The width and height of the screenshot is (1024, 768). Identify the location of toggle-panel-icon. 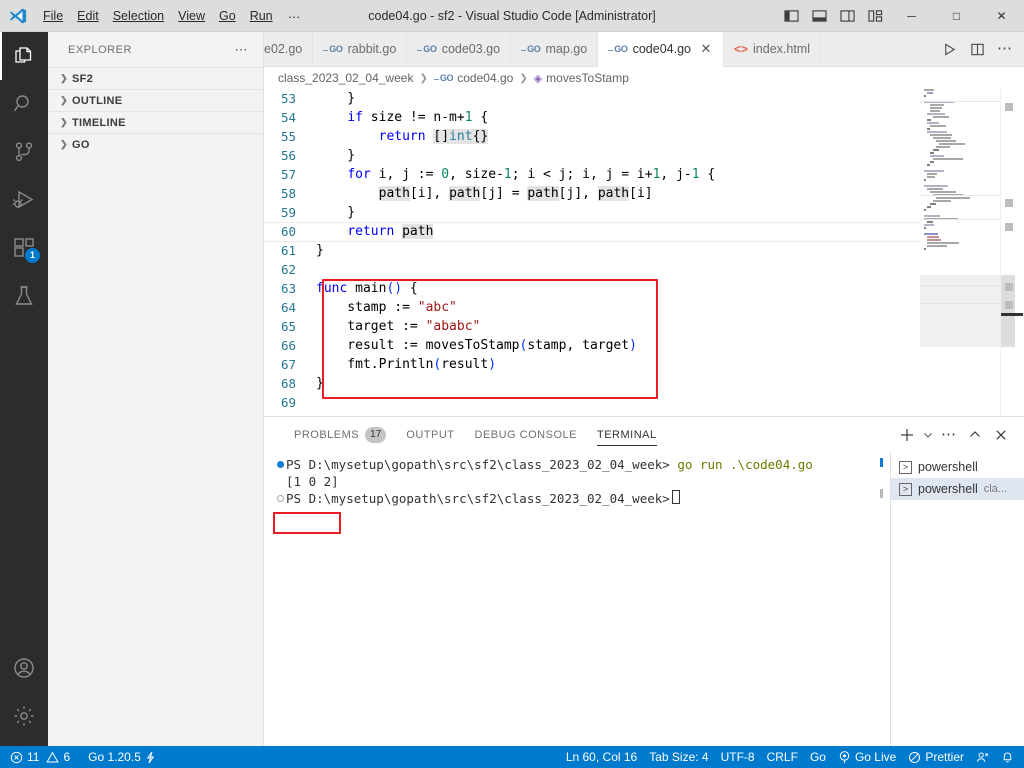
(819, 16).